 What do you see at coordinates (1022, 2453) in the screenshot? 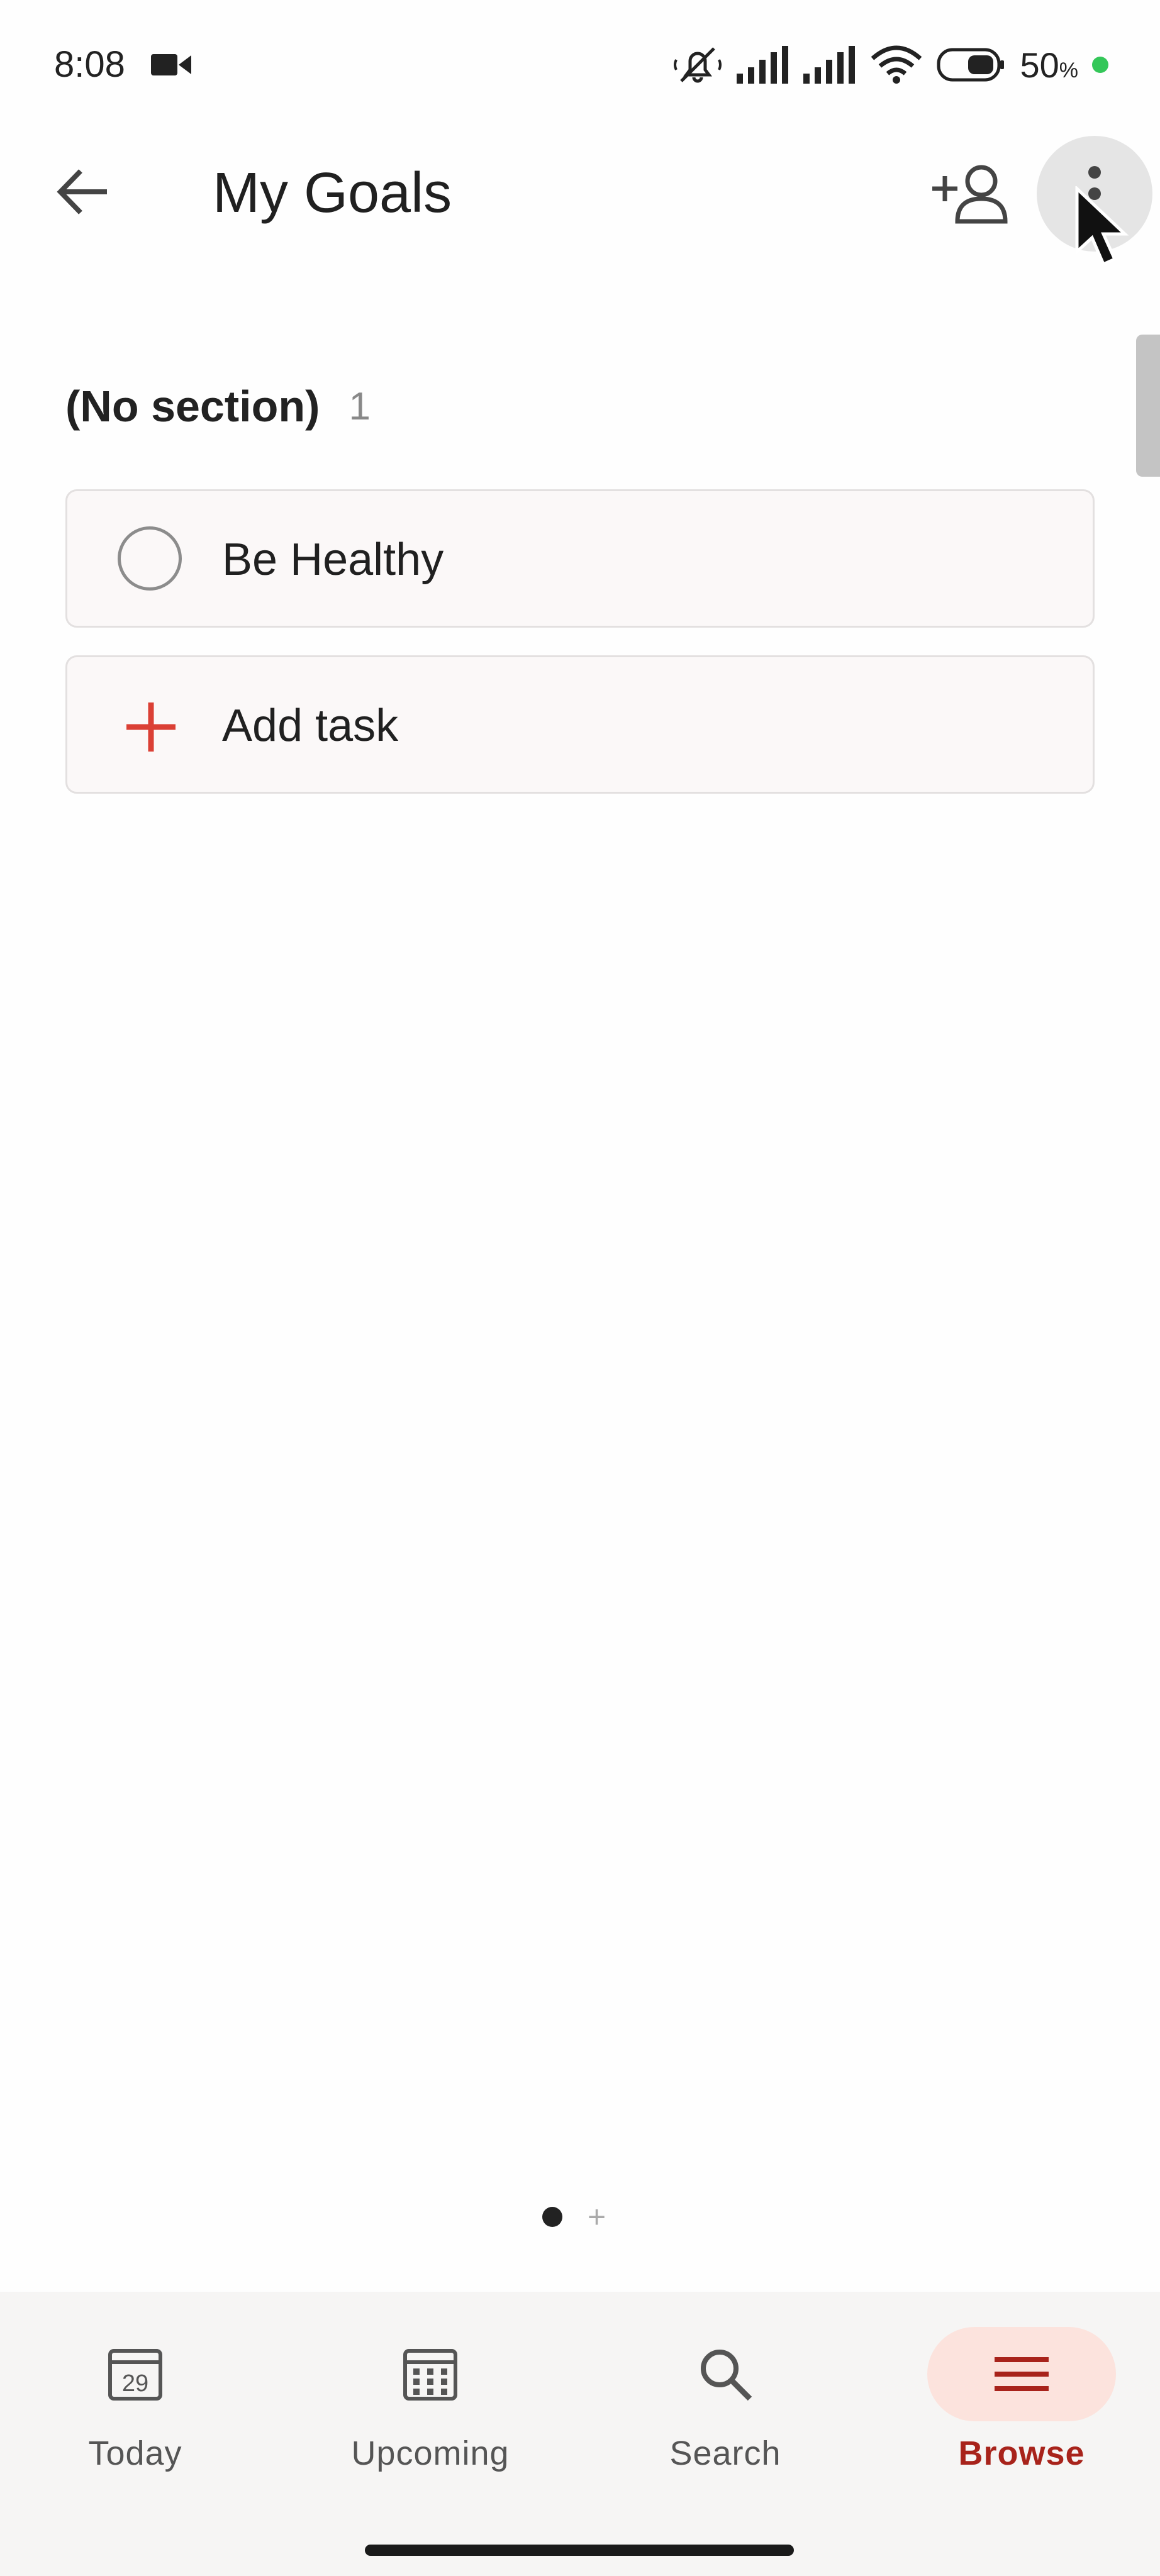
I see `nav-browse-label: Browse` at bounding box center [1022, 2453].